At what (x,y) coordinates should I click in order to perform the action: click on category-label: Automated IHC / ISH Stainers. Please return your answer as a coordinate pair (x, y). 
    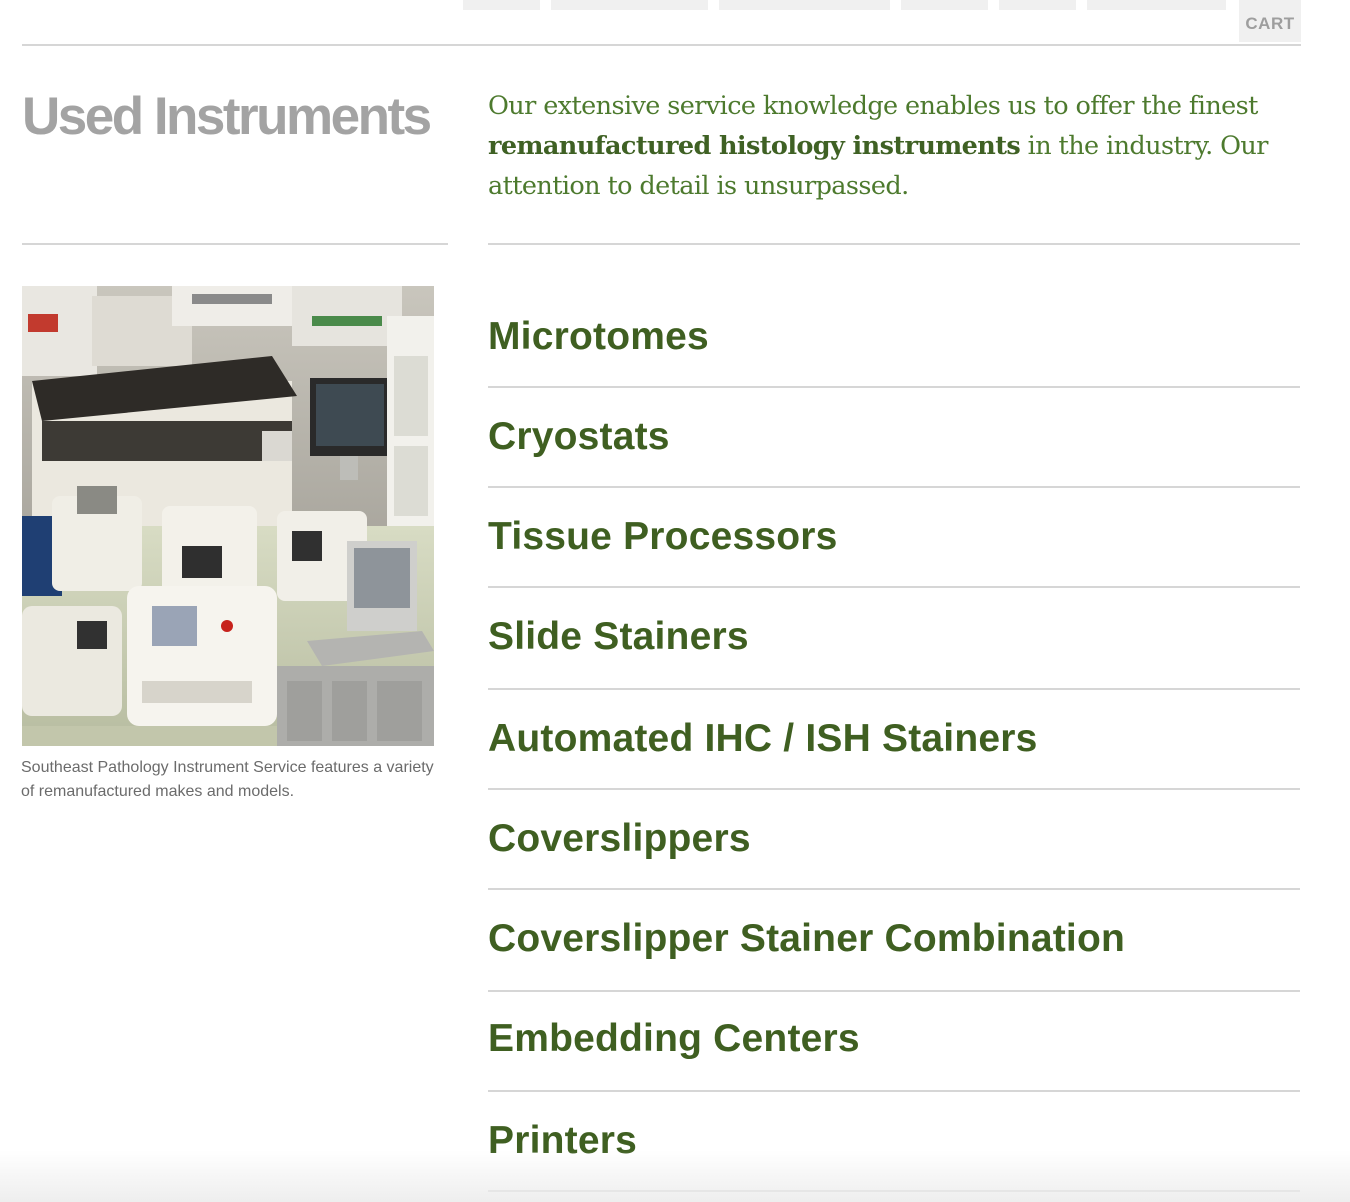
    Looking at the image, I should click on (763, 739).